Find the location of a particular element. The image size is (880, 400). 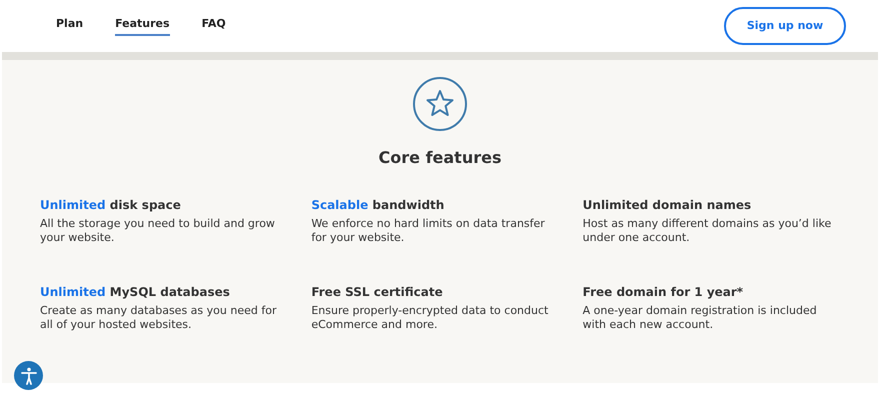

feature-title: Free SSL certificate is located at coordinates (377, 292).